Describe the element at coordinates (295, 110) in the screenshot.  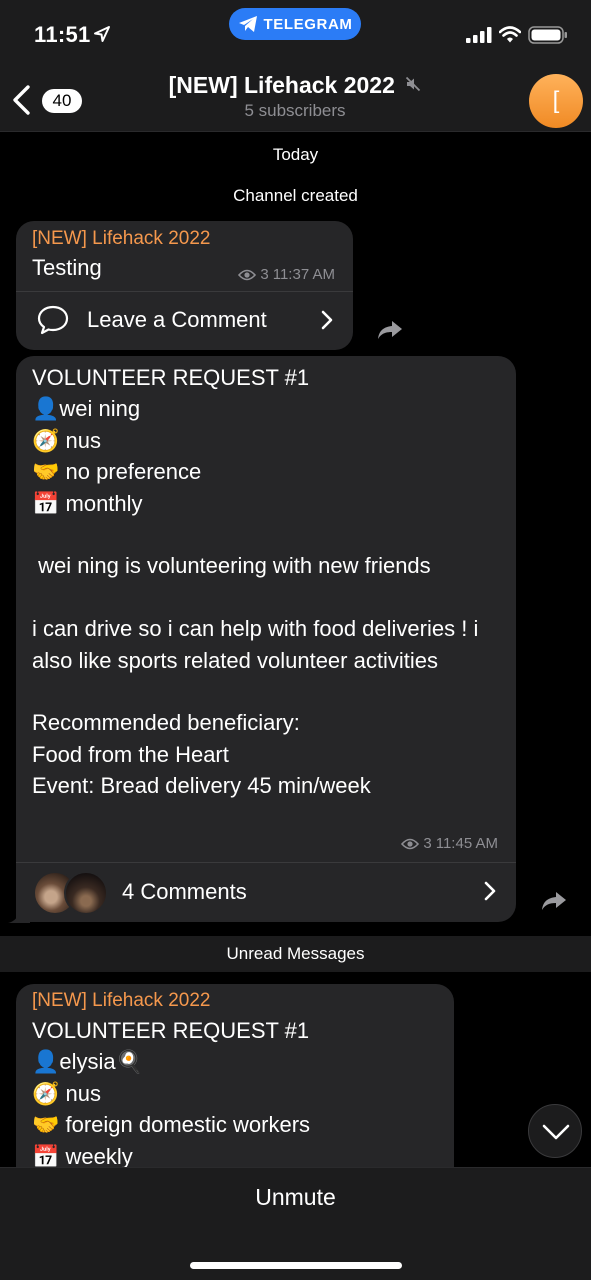
I see `subscriber-count: 5 subscribers` at that location.